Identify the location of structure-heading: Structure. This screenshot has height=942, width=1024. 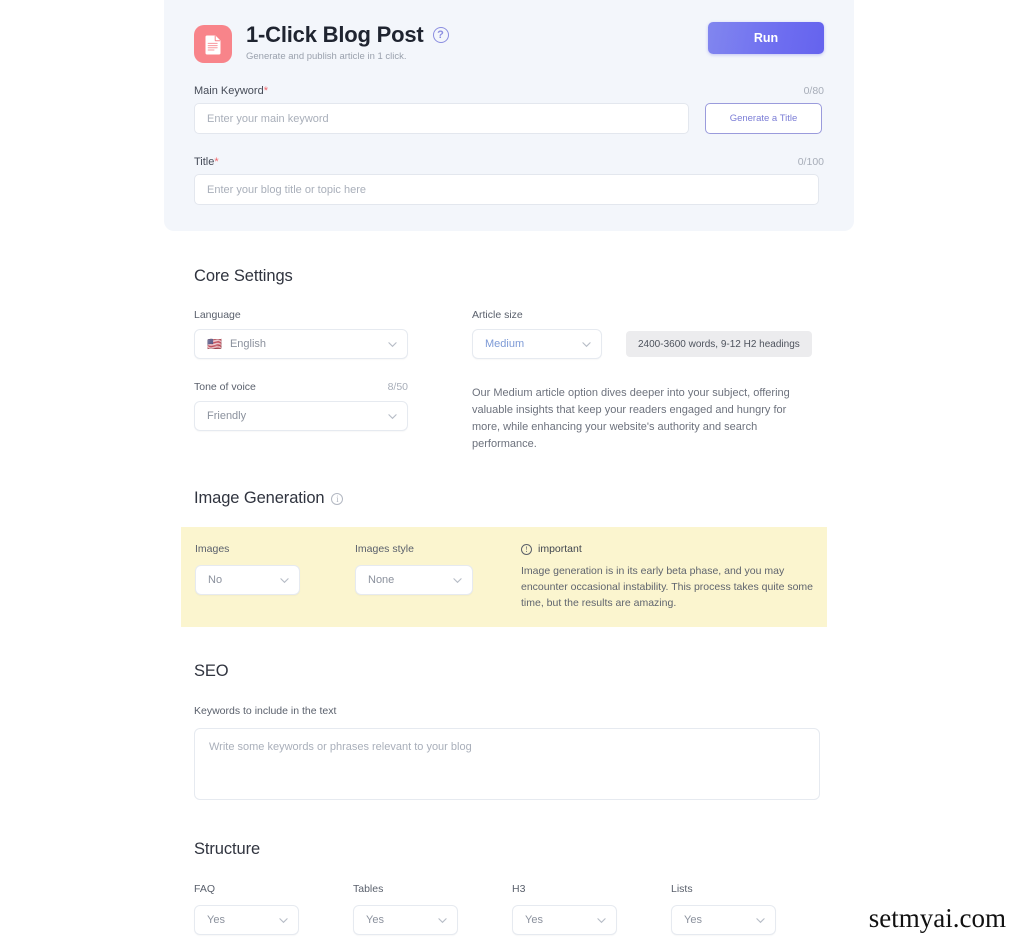
(227, 849).